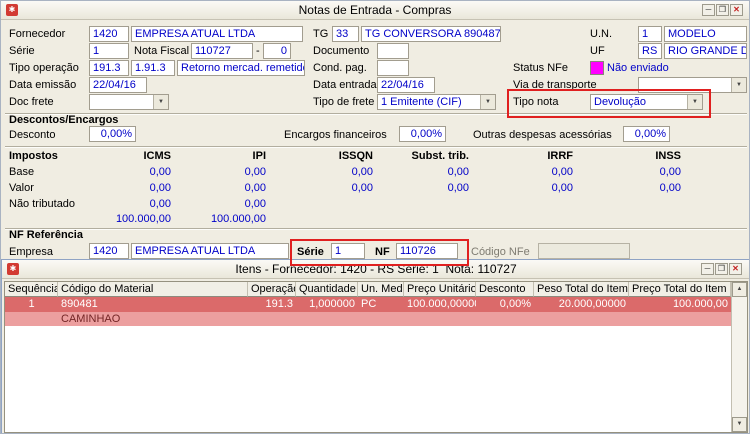 The height and width of the screenshot is (434, 750). Describe the element at coordinates (344, 102) in the screenshot. I see `tipo-frete-label: Tipo de frete` at that location.